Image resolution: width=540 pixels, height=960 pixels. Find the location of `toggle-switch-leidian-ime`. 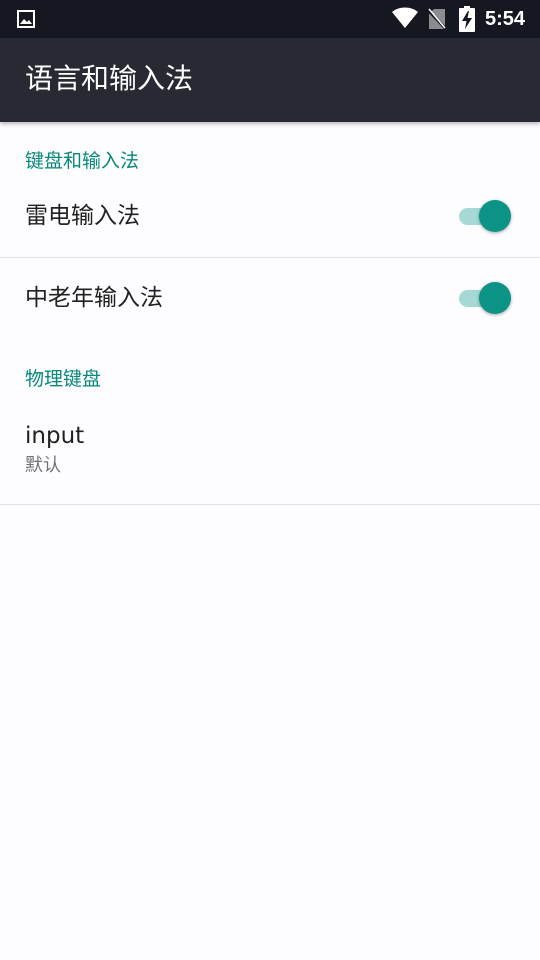

toggle-switch-leidian-ime is located at coordinates (485, 216).